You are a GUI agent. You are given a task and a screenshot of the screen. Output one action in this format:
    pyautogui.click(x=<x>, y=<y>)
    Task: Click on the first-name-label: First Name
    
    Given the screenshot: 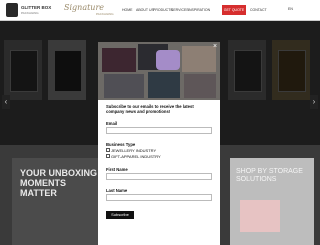 What is the action you would take?
    pyautogui.click(x=117, y=169)
    